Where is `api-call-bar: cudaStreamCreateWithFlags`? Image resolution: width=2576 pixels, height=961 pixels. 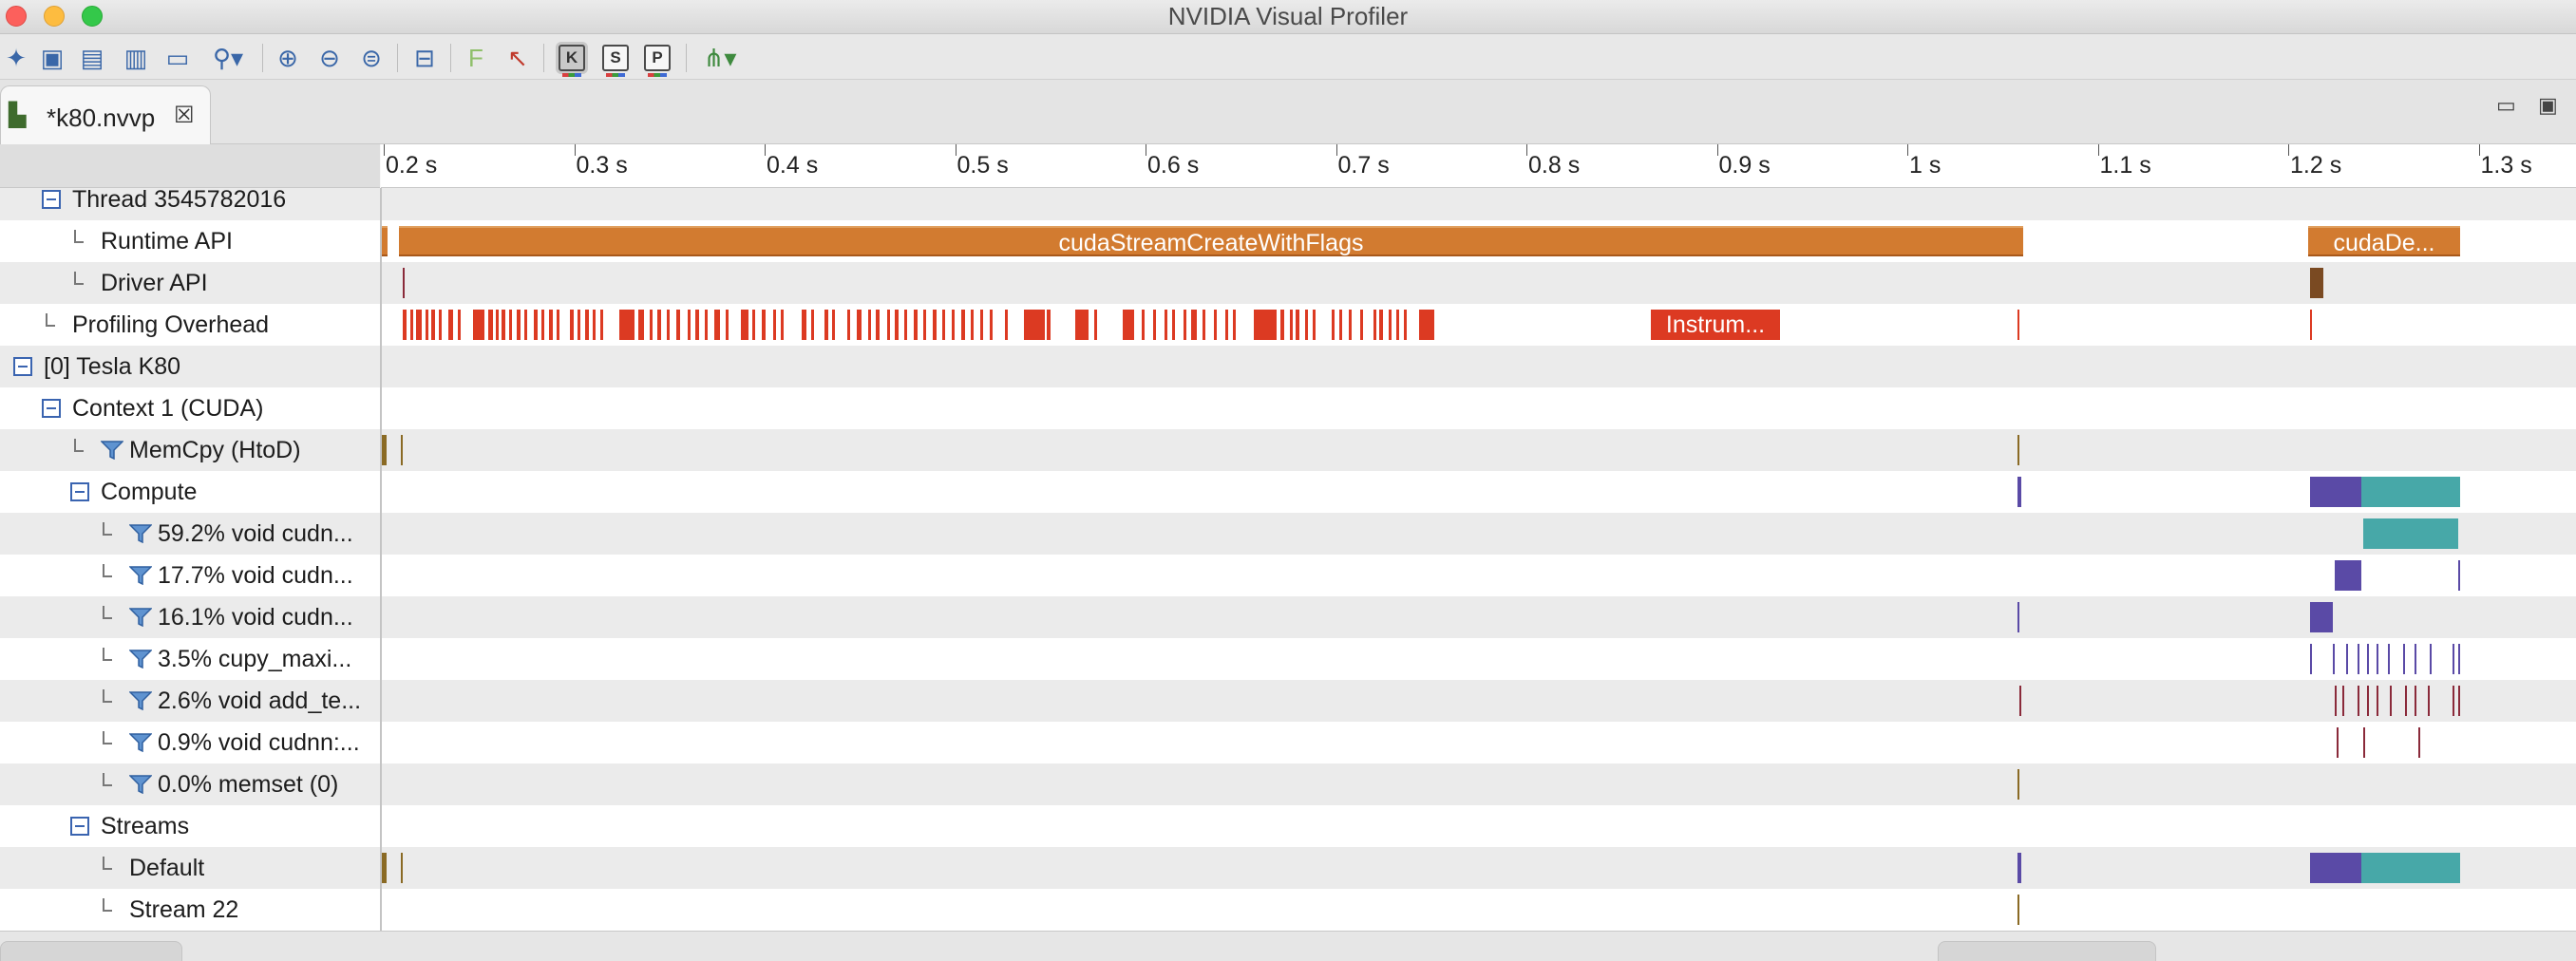
api-call-bar: cudaStreamCreateWithFlags is located at coordinates (1211, 241).